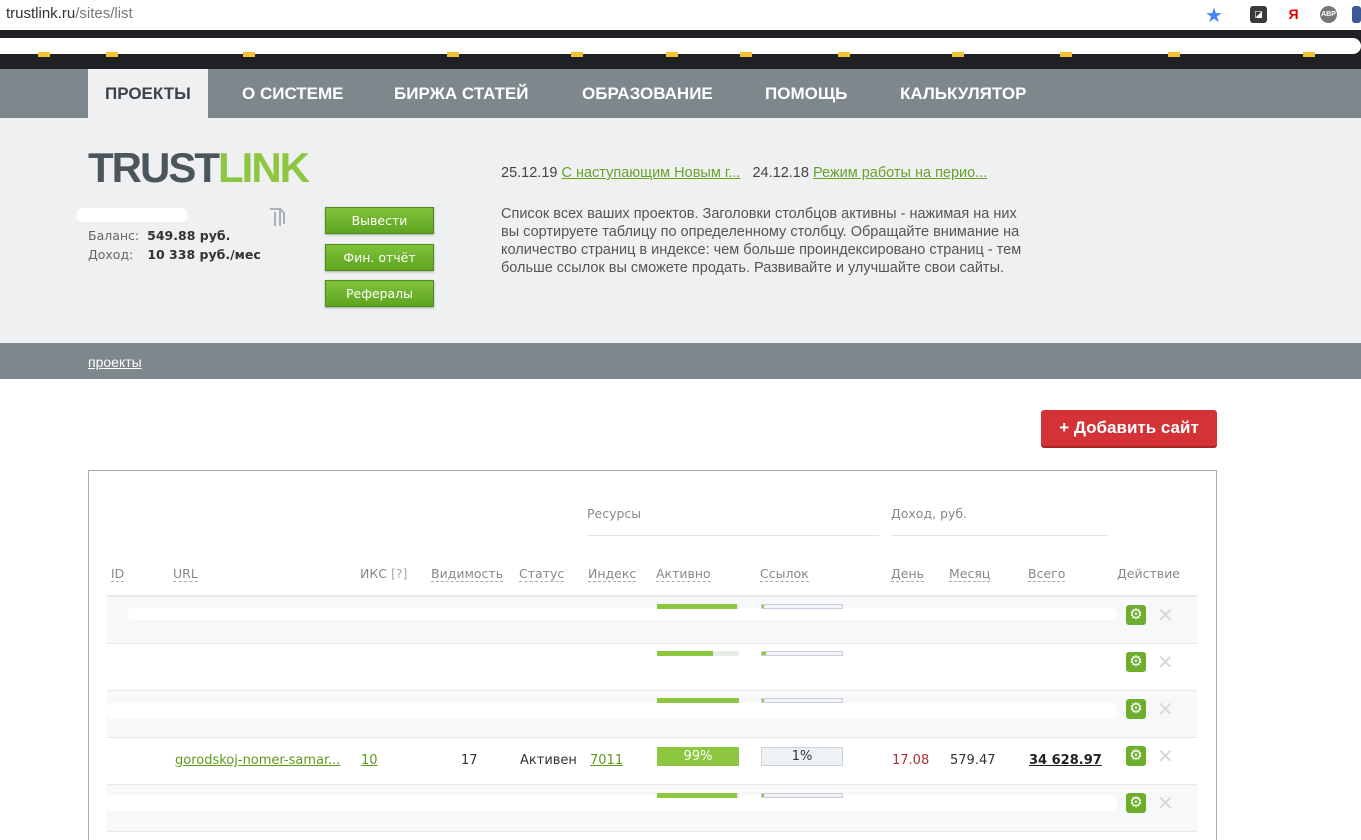 This screenshot has height=840, width=1361. I want to click on col-id: ID, so click(118, 574).